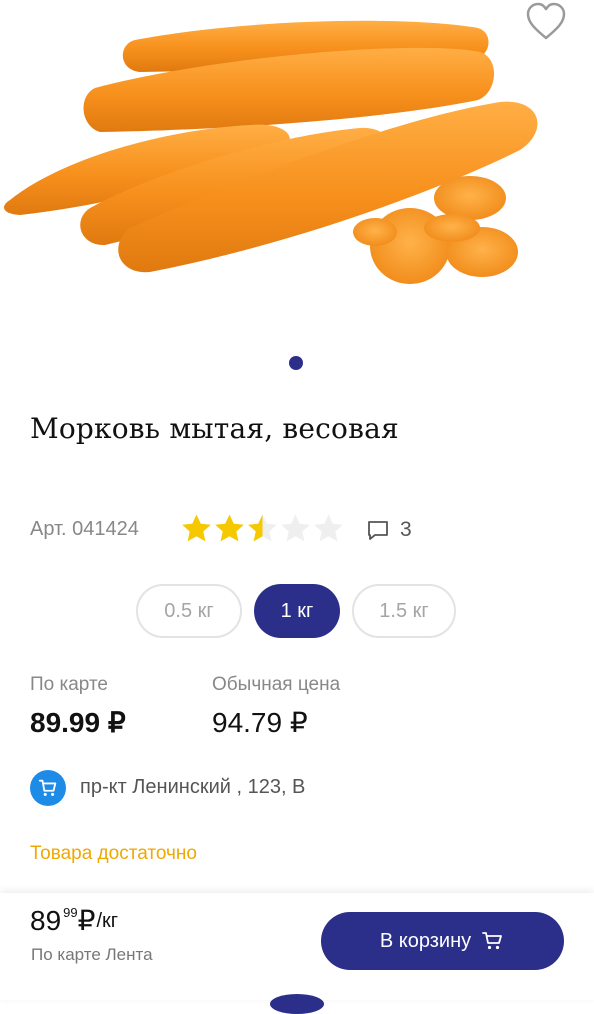  Describe the element at coordinates (276, 684) in the screenshot. I see `regular-price-label: Обычная цена` at that location.